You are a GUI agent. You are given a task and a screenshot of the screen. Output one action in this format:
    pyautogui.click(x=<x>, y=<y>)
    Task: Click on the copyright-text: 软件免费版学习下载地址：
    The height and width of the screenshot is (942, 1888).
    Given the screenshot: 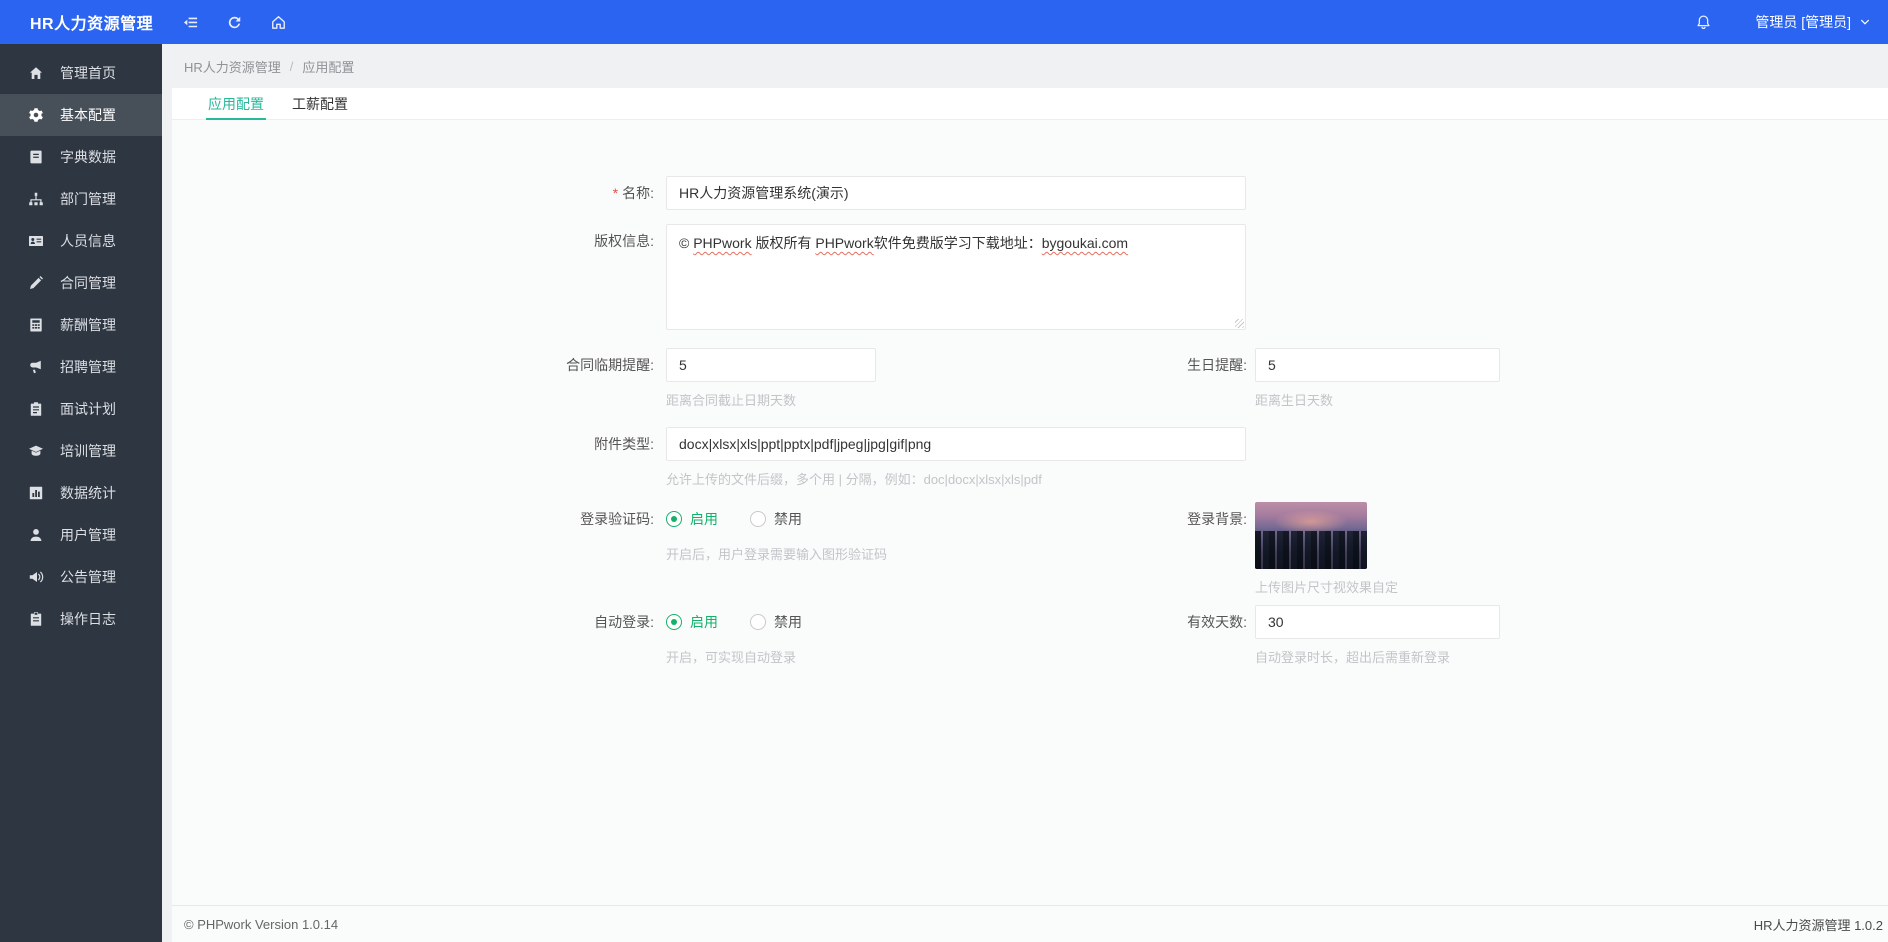 What is the action you would take?
    pyautogui.click(x=957, y=243)
    